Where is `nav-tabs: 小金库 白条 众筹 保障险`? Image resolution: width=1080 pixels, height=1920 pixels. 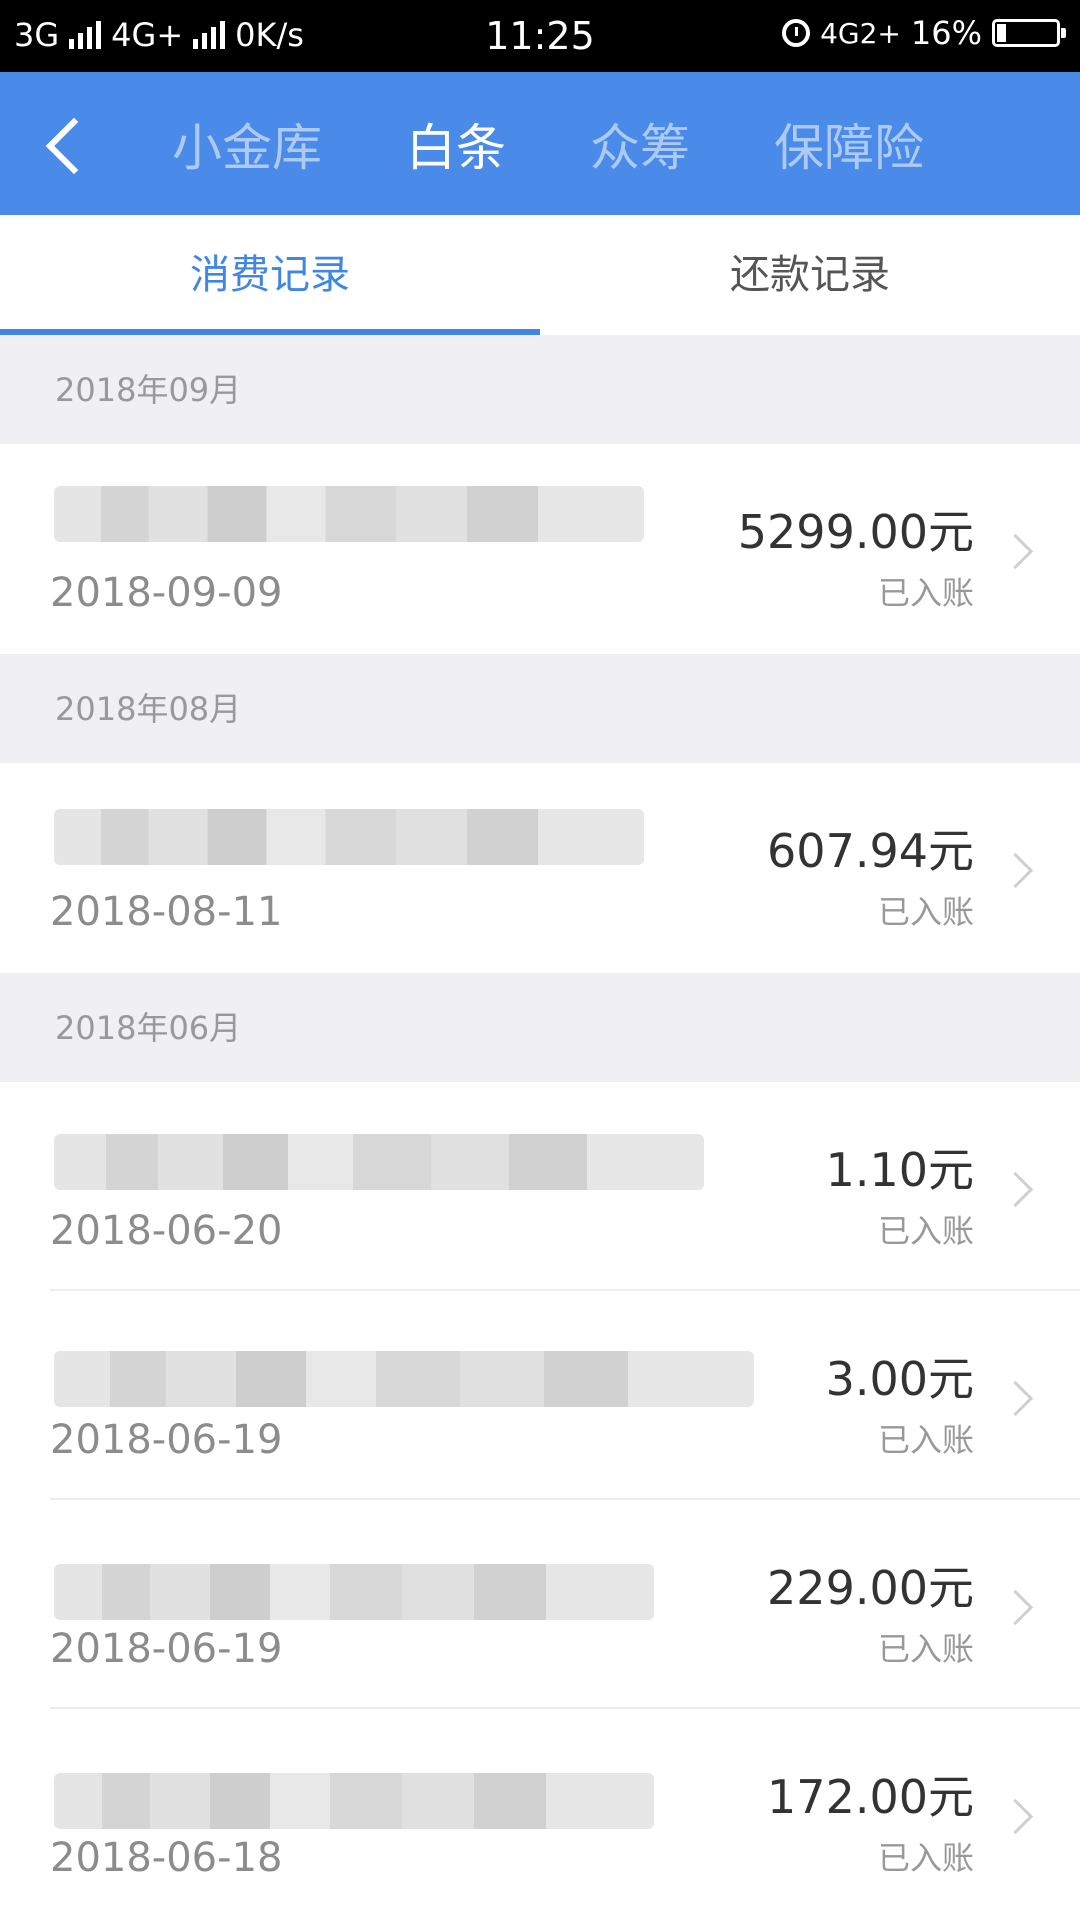
nav-tabs: 小金库 白条 众筹 保障险 is located at coordinates (548, 143).